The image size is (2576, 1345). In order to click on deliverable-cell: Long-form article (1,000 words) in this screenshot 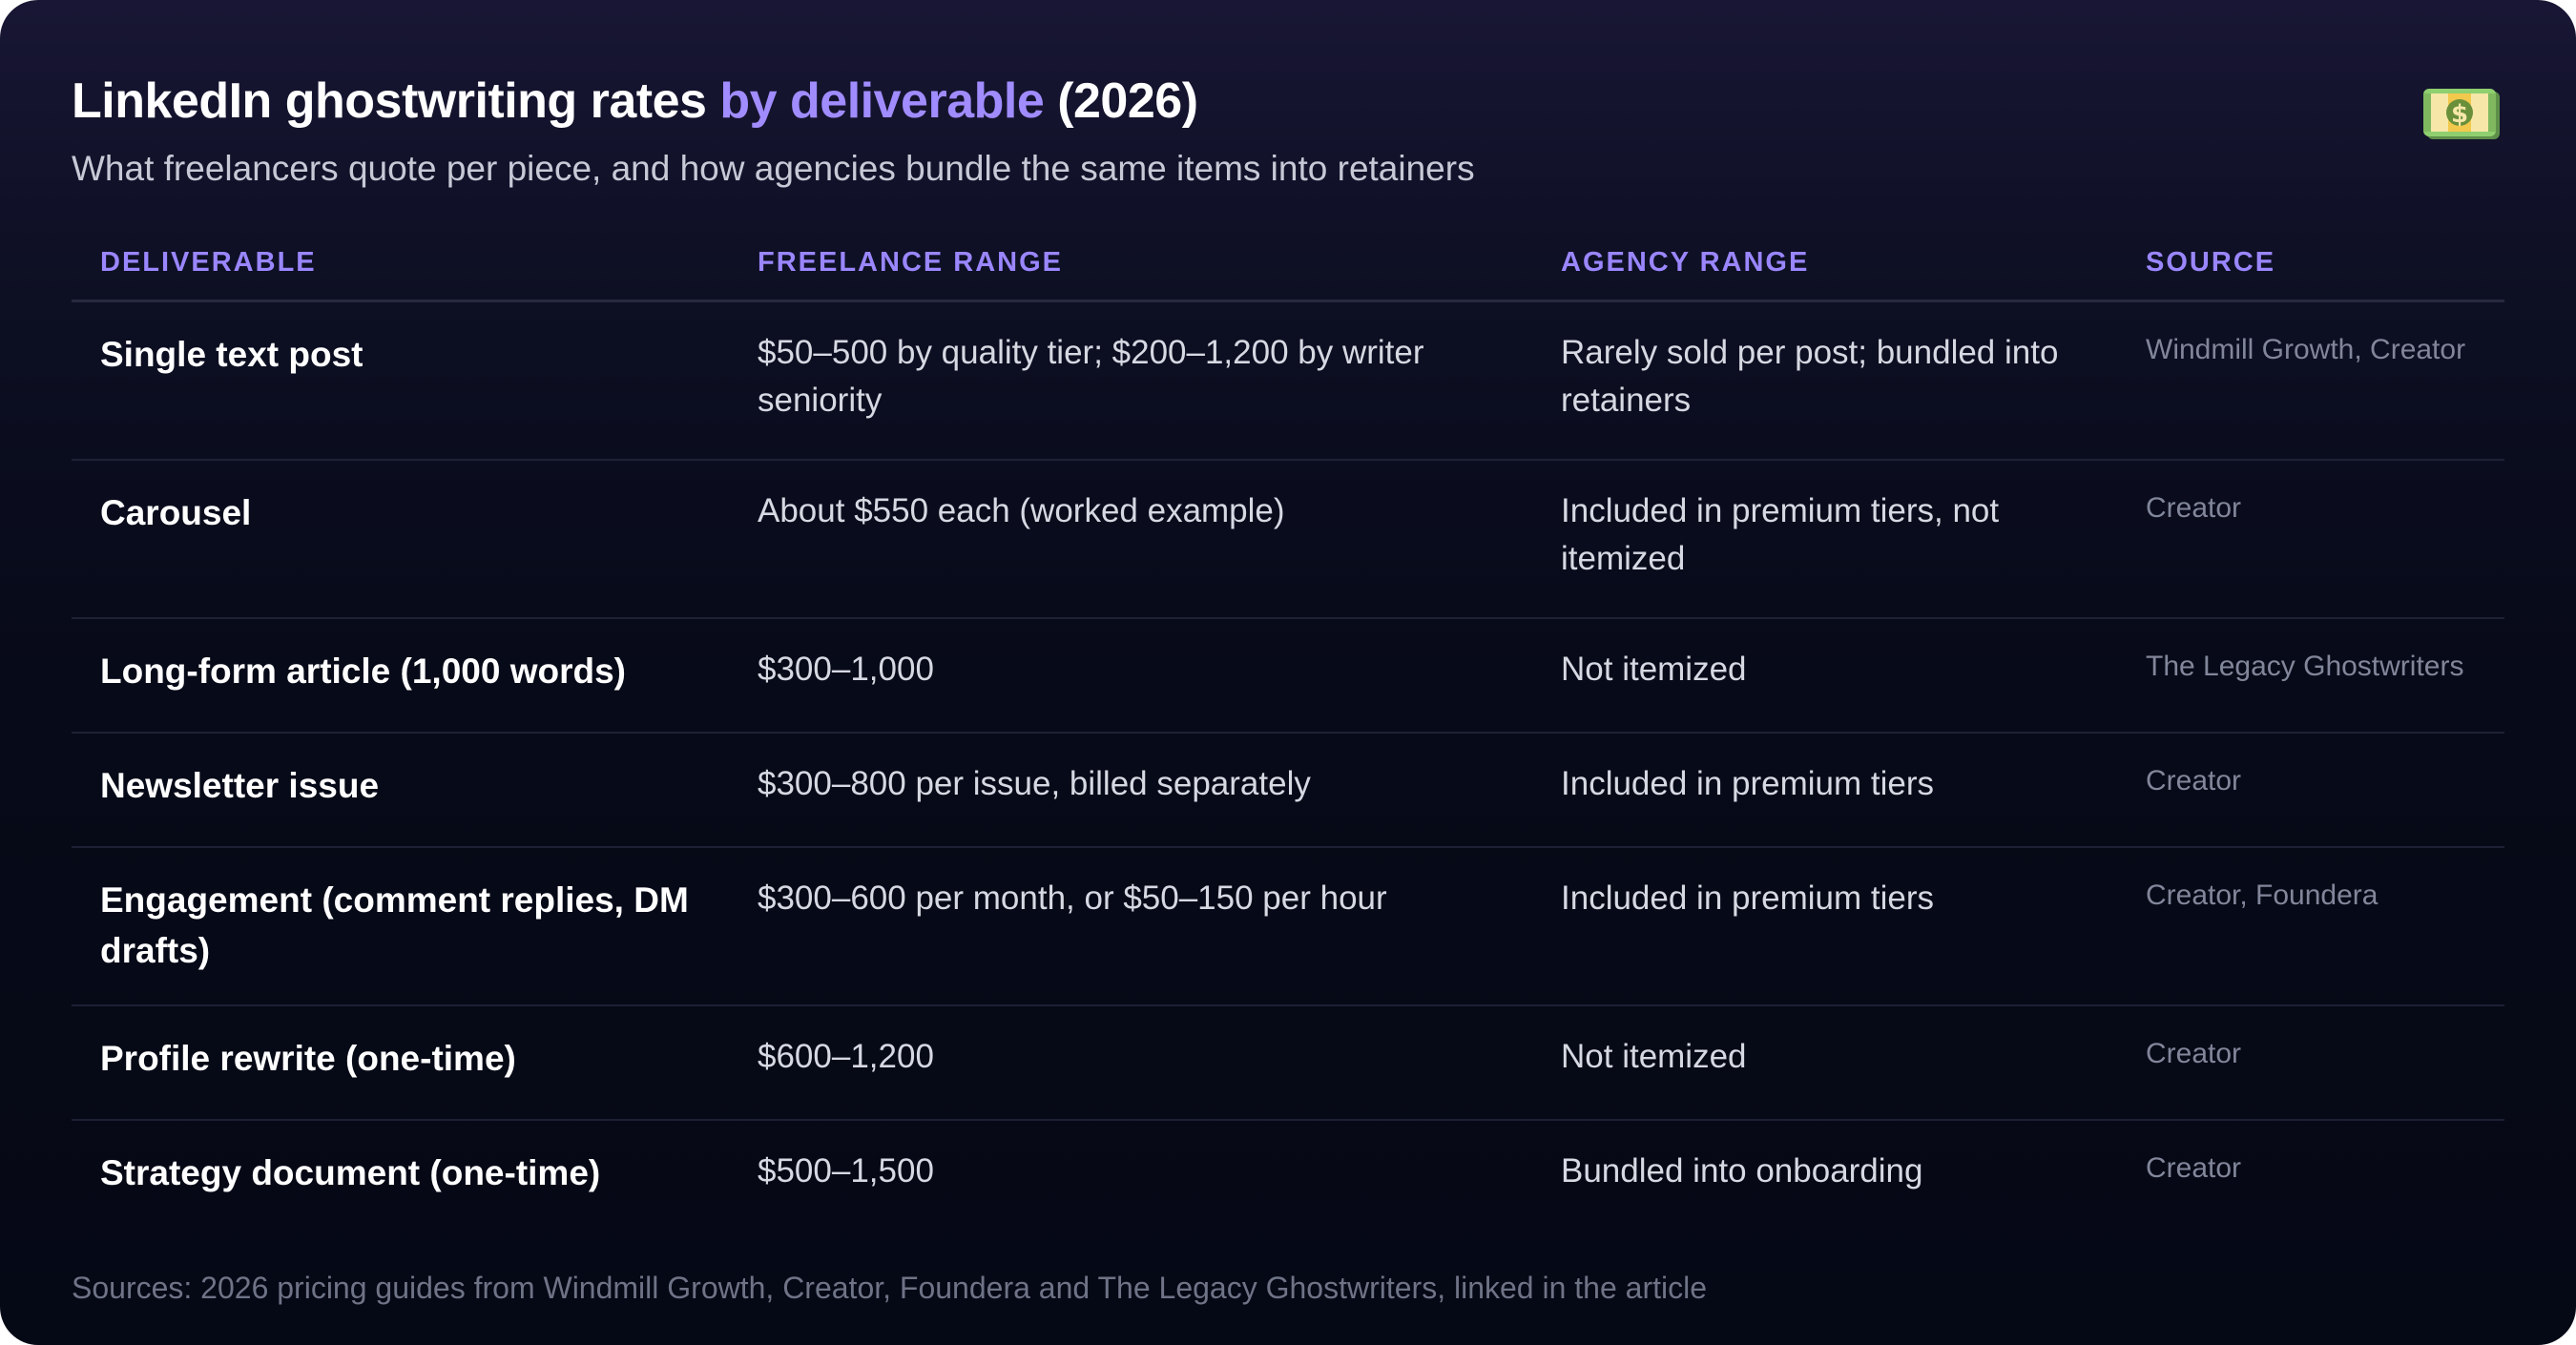, I will do `click(400, 676)`.